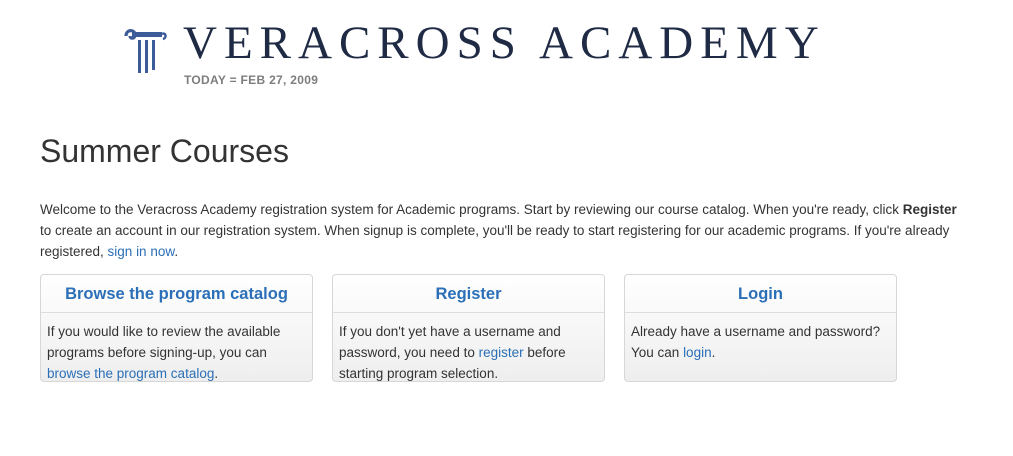 The height and width of the screenshot is (456, 1013). What do you see at coordinates (468, 294) in the screenshot?
I see `panel-title-register: Register` at bounding box center [468, 294].